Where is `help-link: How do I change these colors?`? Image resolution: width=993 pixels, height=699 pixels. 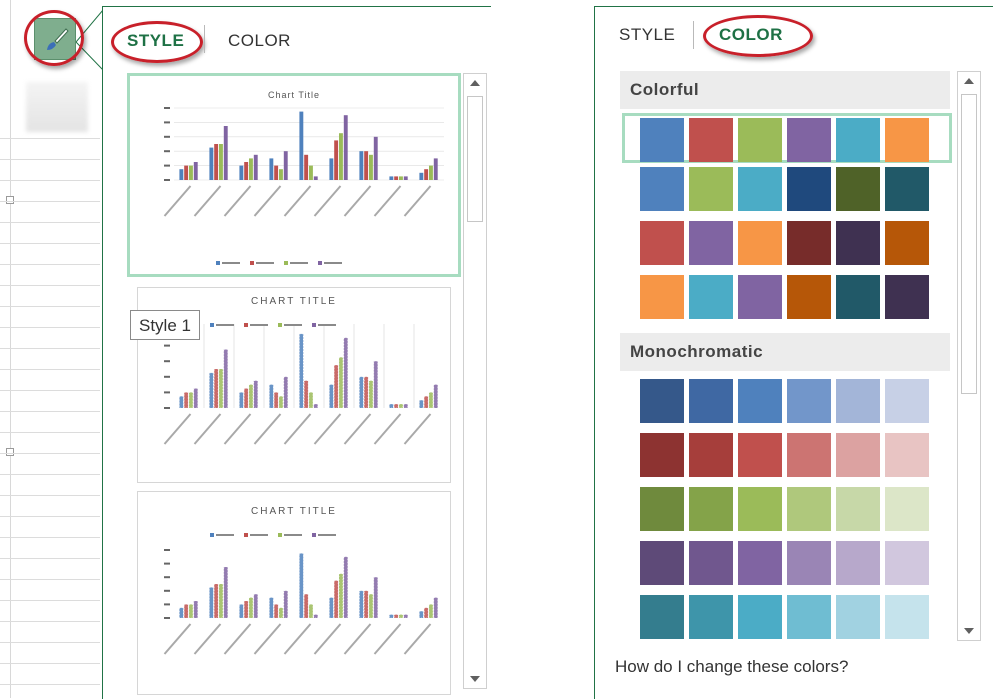
help-link: How do I change these colors? is located at coordinates (731, 667).